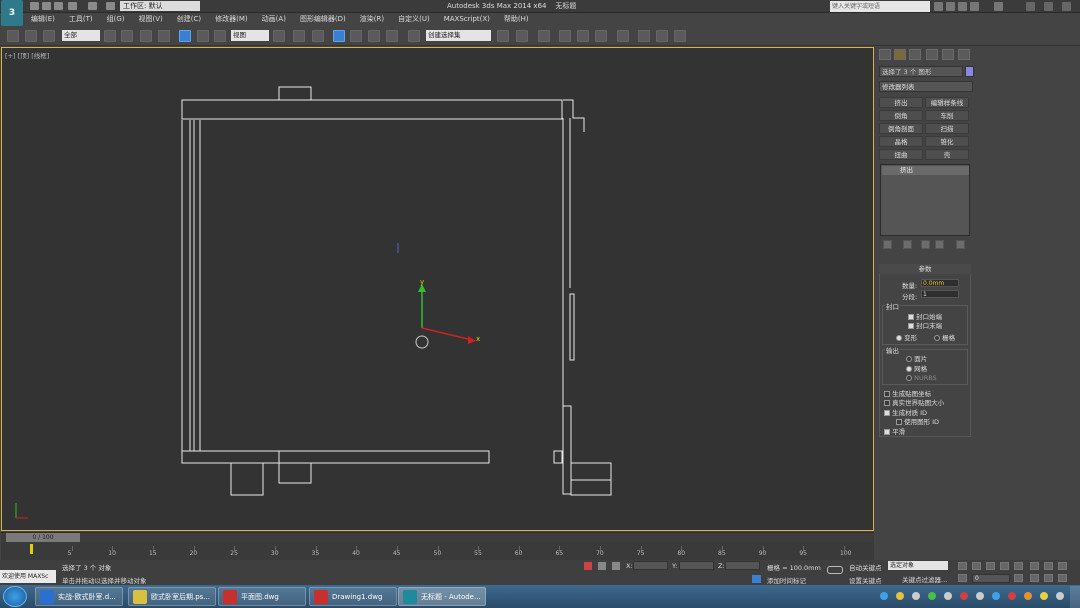 The width and height of the screenshot is (1080, 608). I want to click on use-shape-id-checkbox: 使用图形 ID, so click(917, 421).